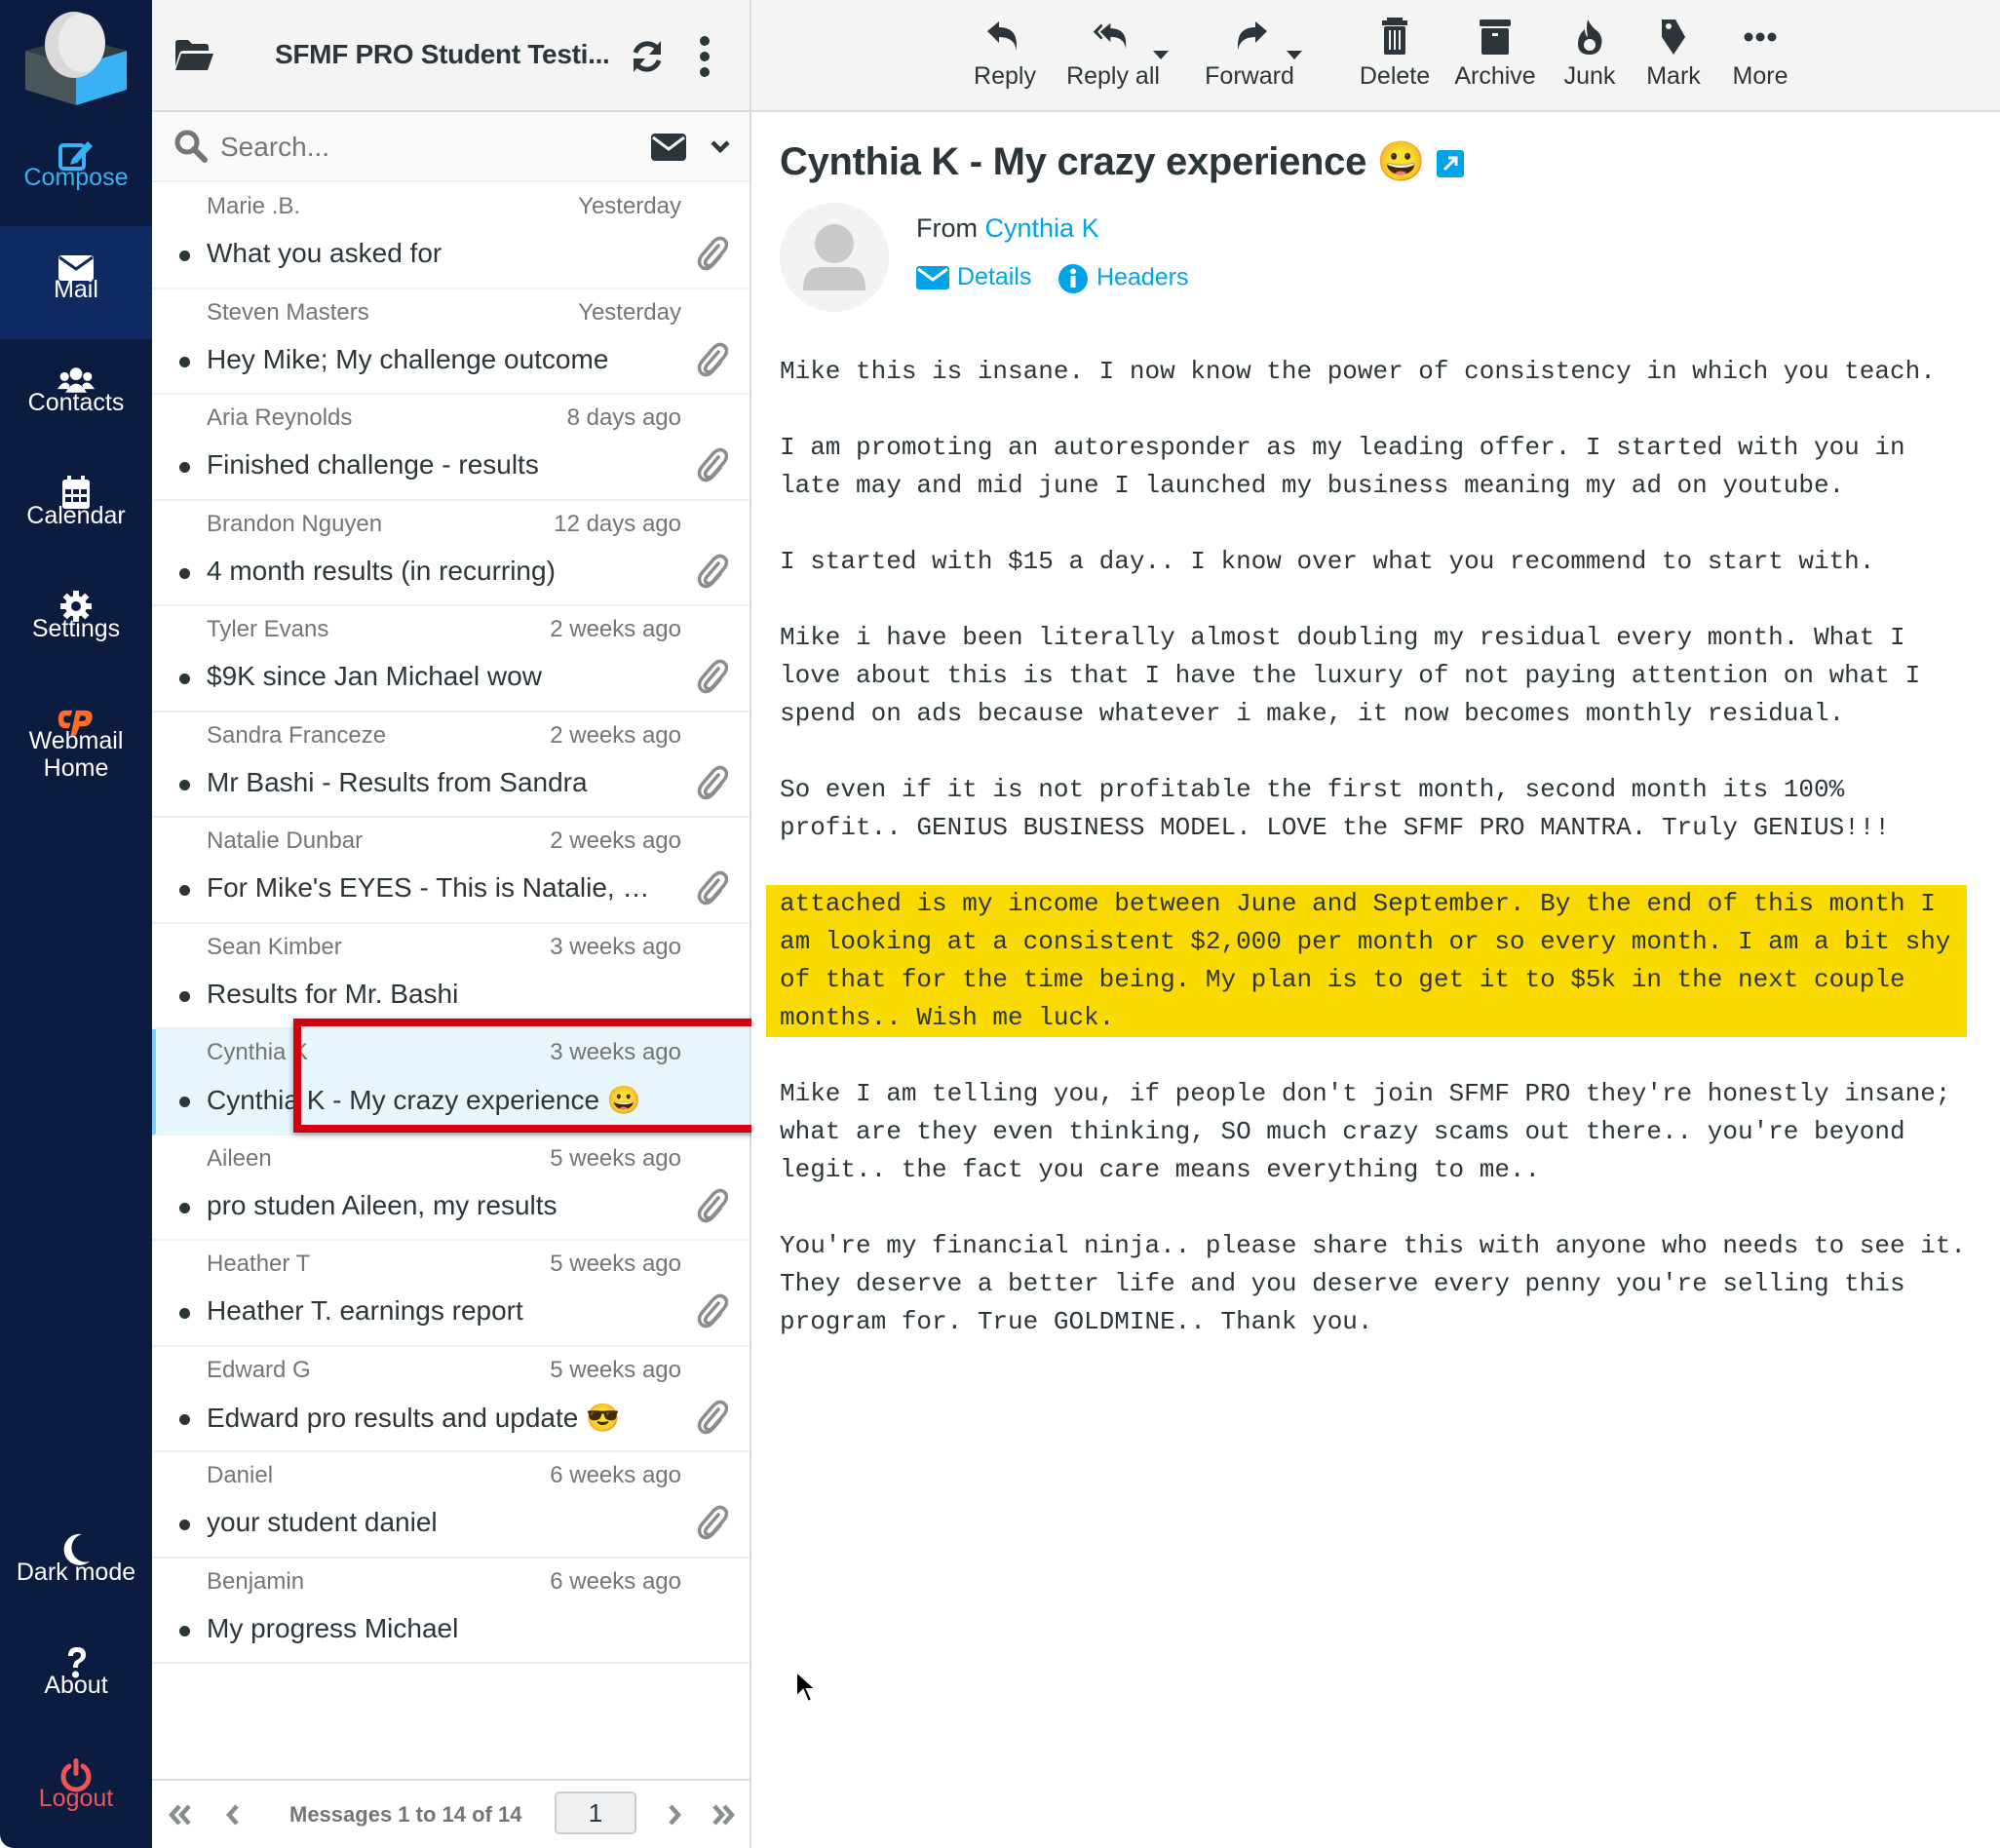 The width and height of the screenshot is (2000, 1848). I want to click on reply-button: Reply, so click(1005, 58).